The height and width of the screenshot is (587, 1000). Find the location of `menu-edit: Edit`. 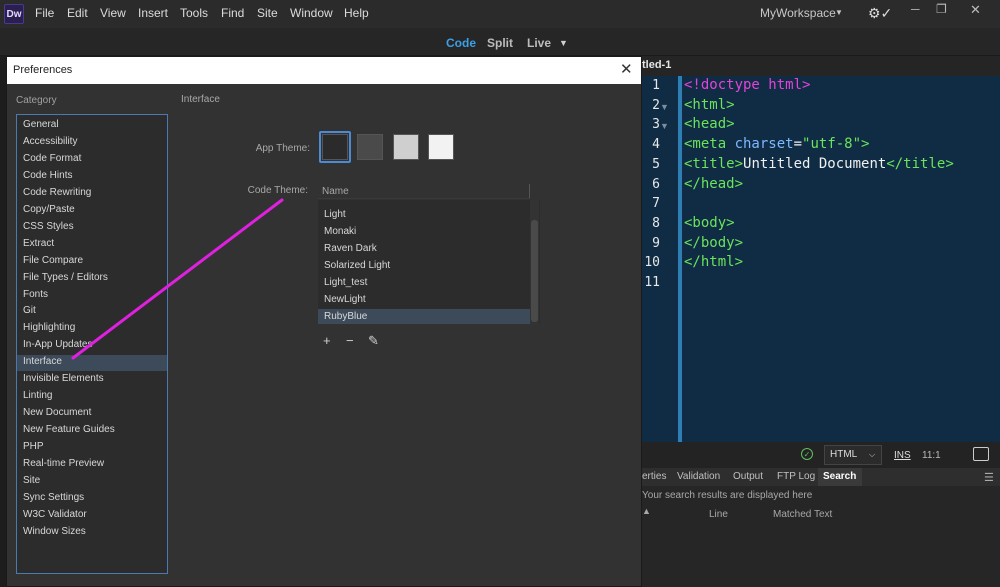

menu-edit: Edit is located at coordinates (77, 13).